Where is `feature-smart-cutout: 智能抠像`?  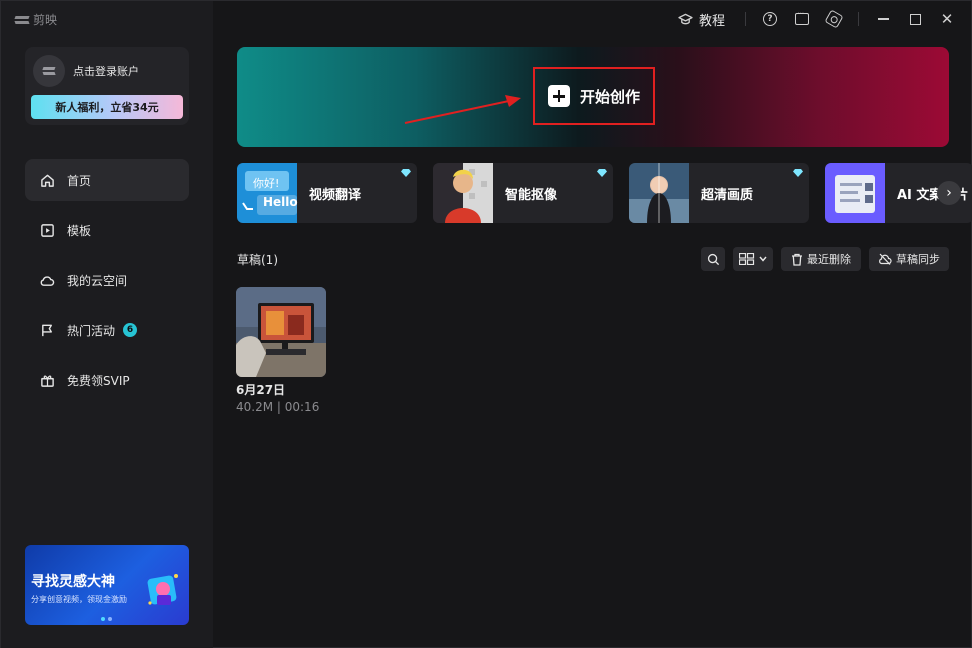 feature-smart-cutout: 智能抠像 is located at coordinates (523, 193).